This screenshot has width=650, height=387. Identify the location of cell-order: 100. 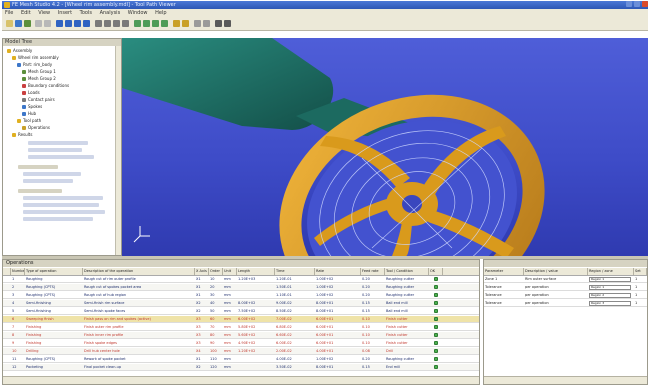
(216, 351).